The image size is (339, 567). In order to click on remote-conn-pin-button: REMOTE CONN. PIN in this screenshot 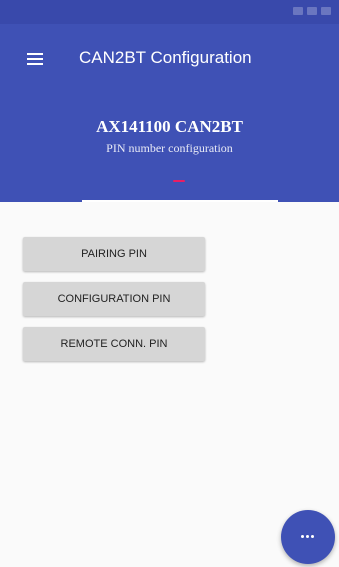, I will do `click(114, 344)`.